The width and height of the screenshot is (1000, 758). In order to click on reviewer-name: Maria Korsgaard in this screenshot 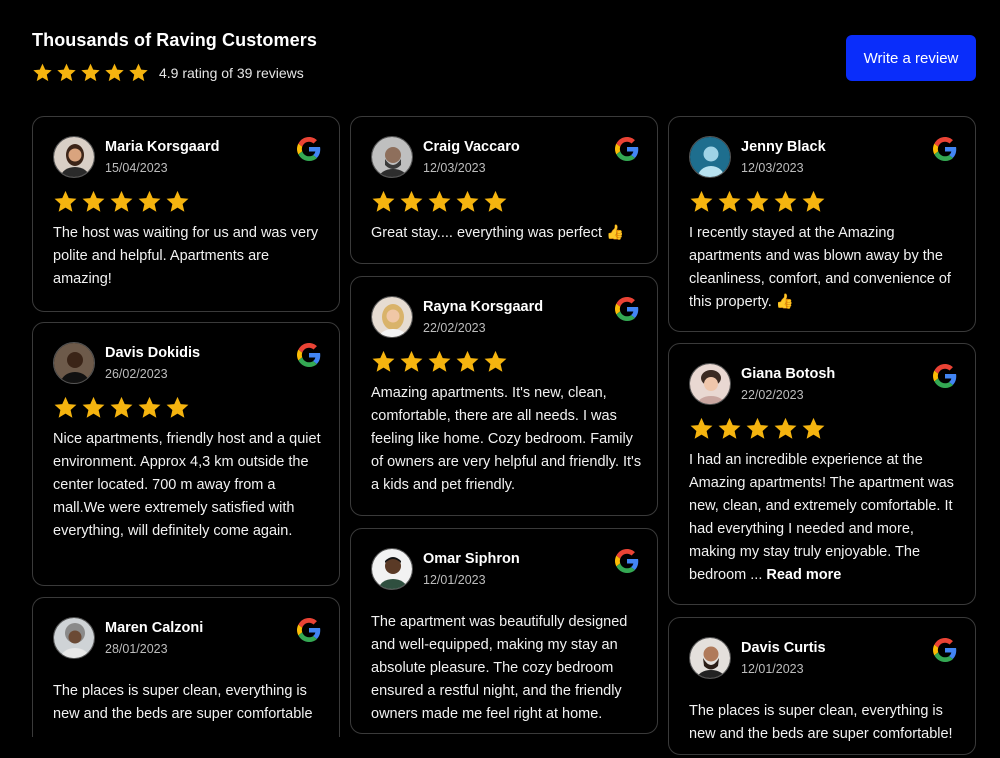, I will do `click(162, 147)`.